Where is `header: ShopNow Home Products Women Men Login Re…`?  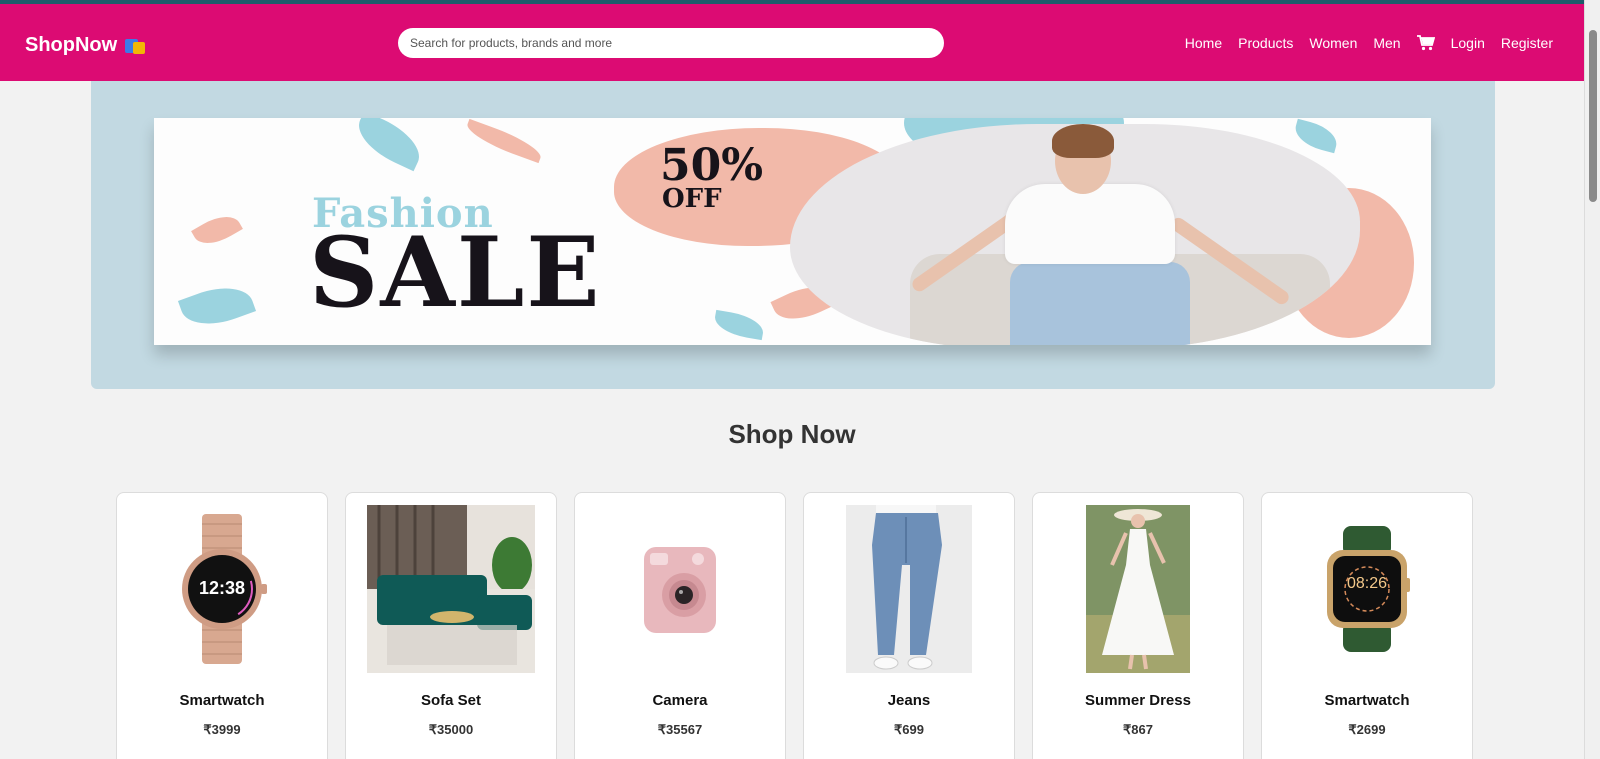
header: ShopNow Home Products Women Men Login Re… is located at coordinates (792, 42).